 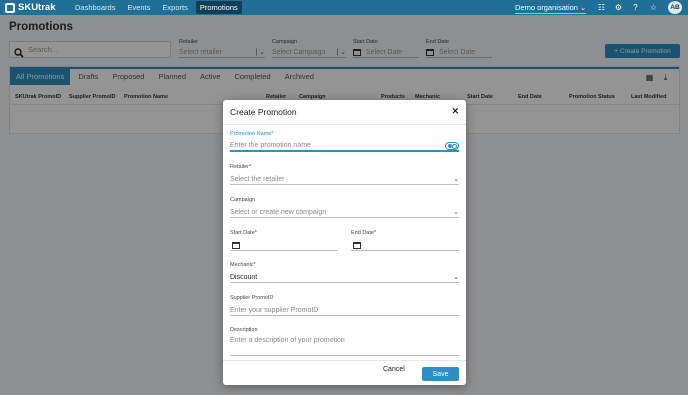 I want to click on close-icon: ✕, so click(x=455, y=111).